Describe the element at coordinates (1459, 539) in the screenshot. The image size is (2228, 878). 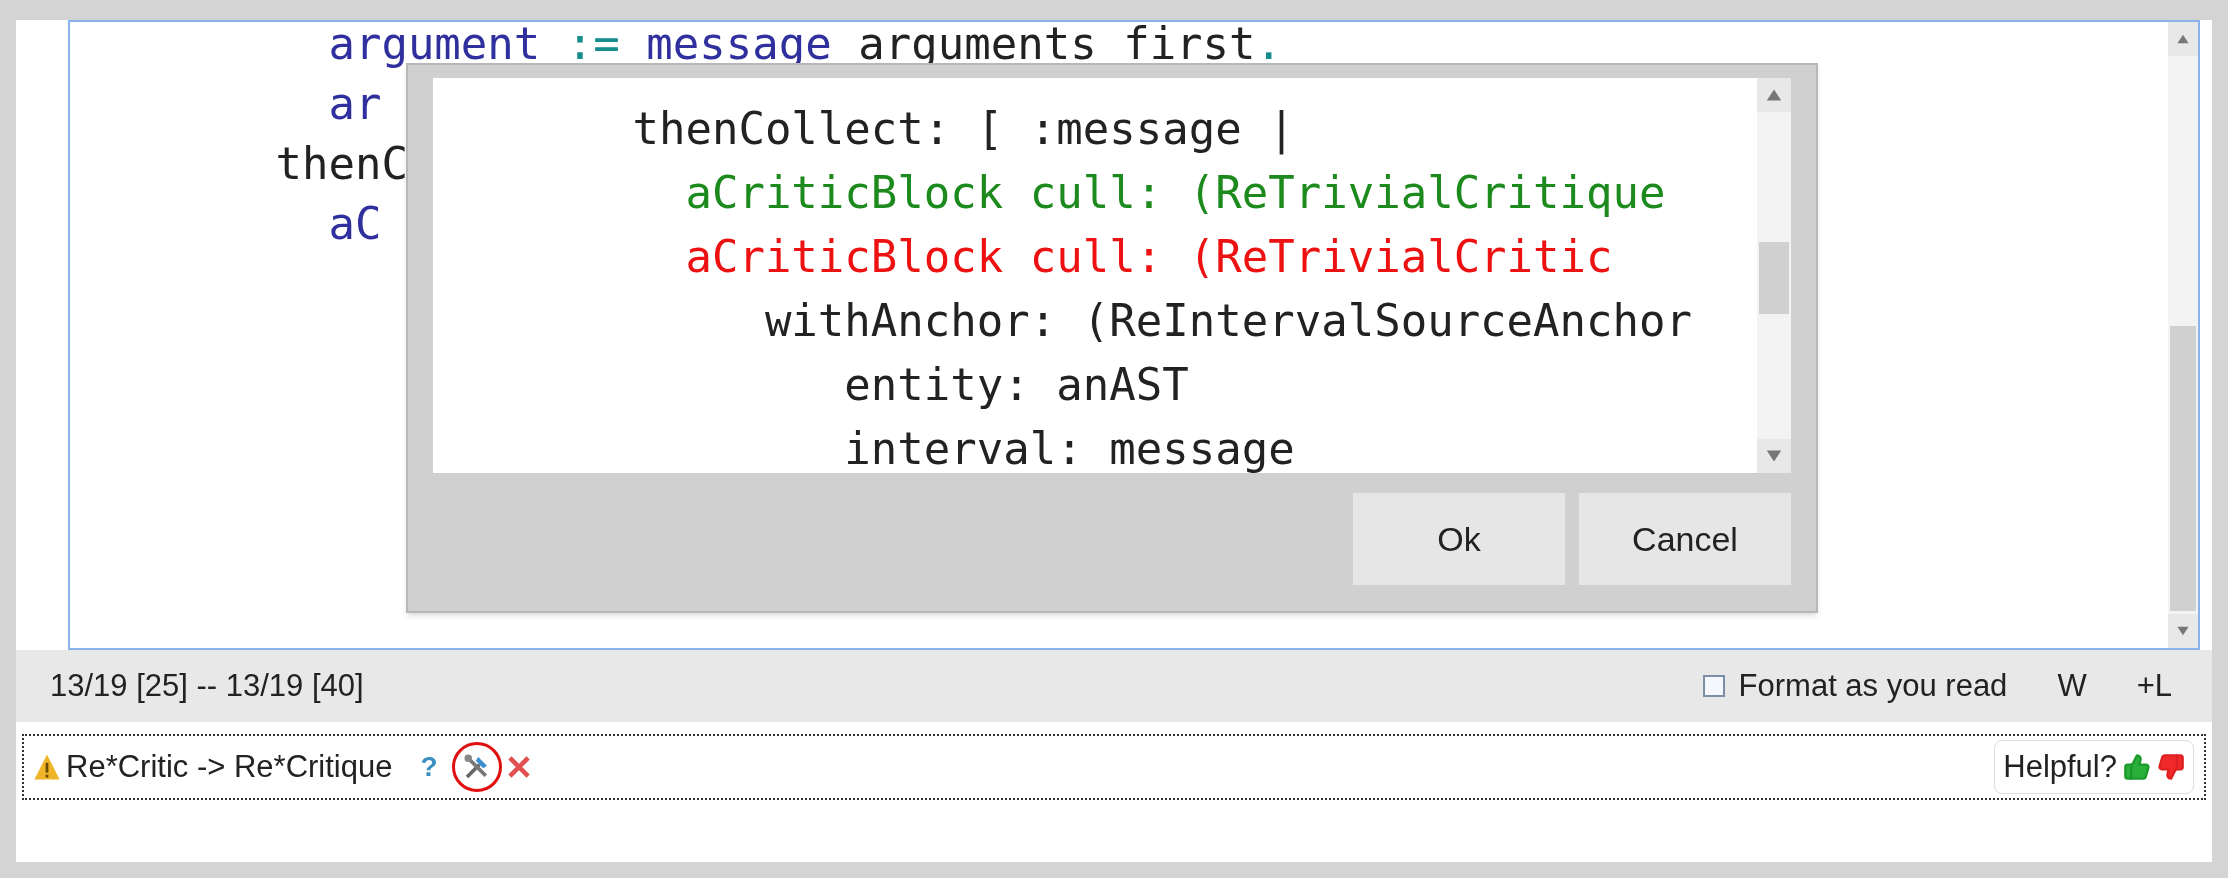
I see `dialog-button: Ok` at that location.